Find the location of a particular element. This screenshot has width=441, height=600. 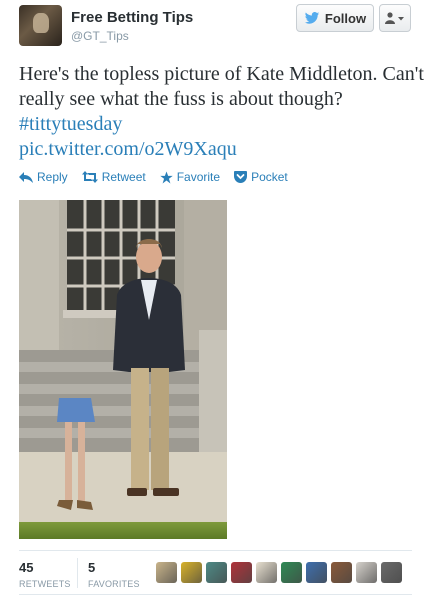

favorite-label: Favorite is located at coordinates (198, 177).